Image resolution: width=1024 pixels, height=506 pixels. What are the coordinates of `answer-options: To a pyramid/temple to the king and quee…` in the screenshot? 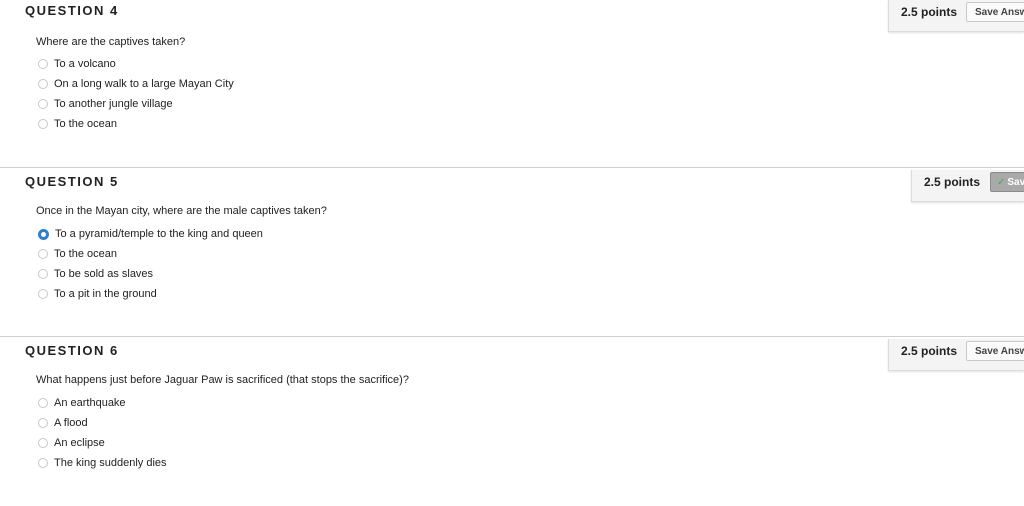 It's located at (150, 264).